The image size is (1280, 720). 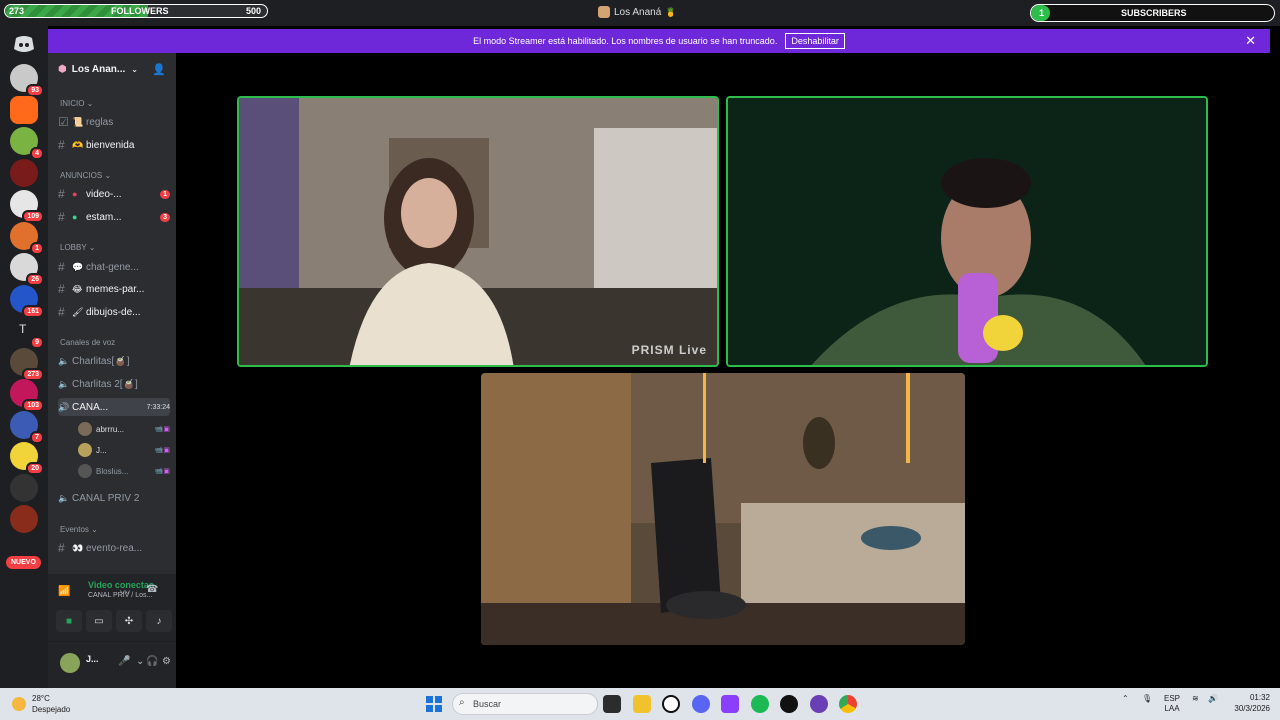 I want to click on chatgpt-icon, so click(x=671, y=704).